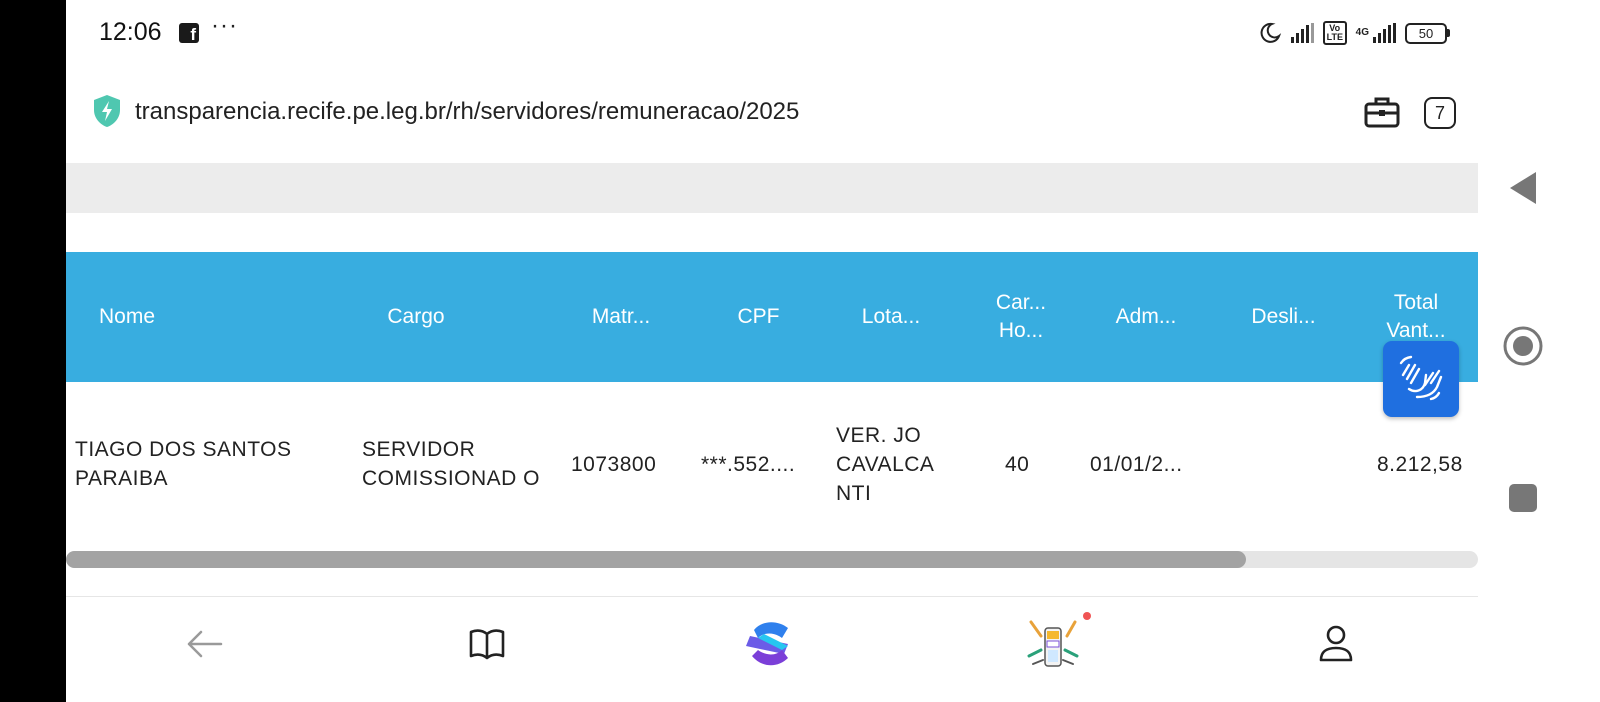  I want to click on briefcase-icon, so click(1382, 112).